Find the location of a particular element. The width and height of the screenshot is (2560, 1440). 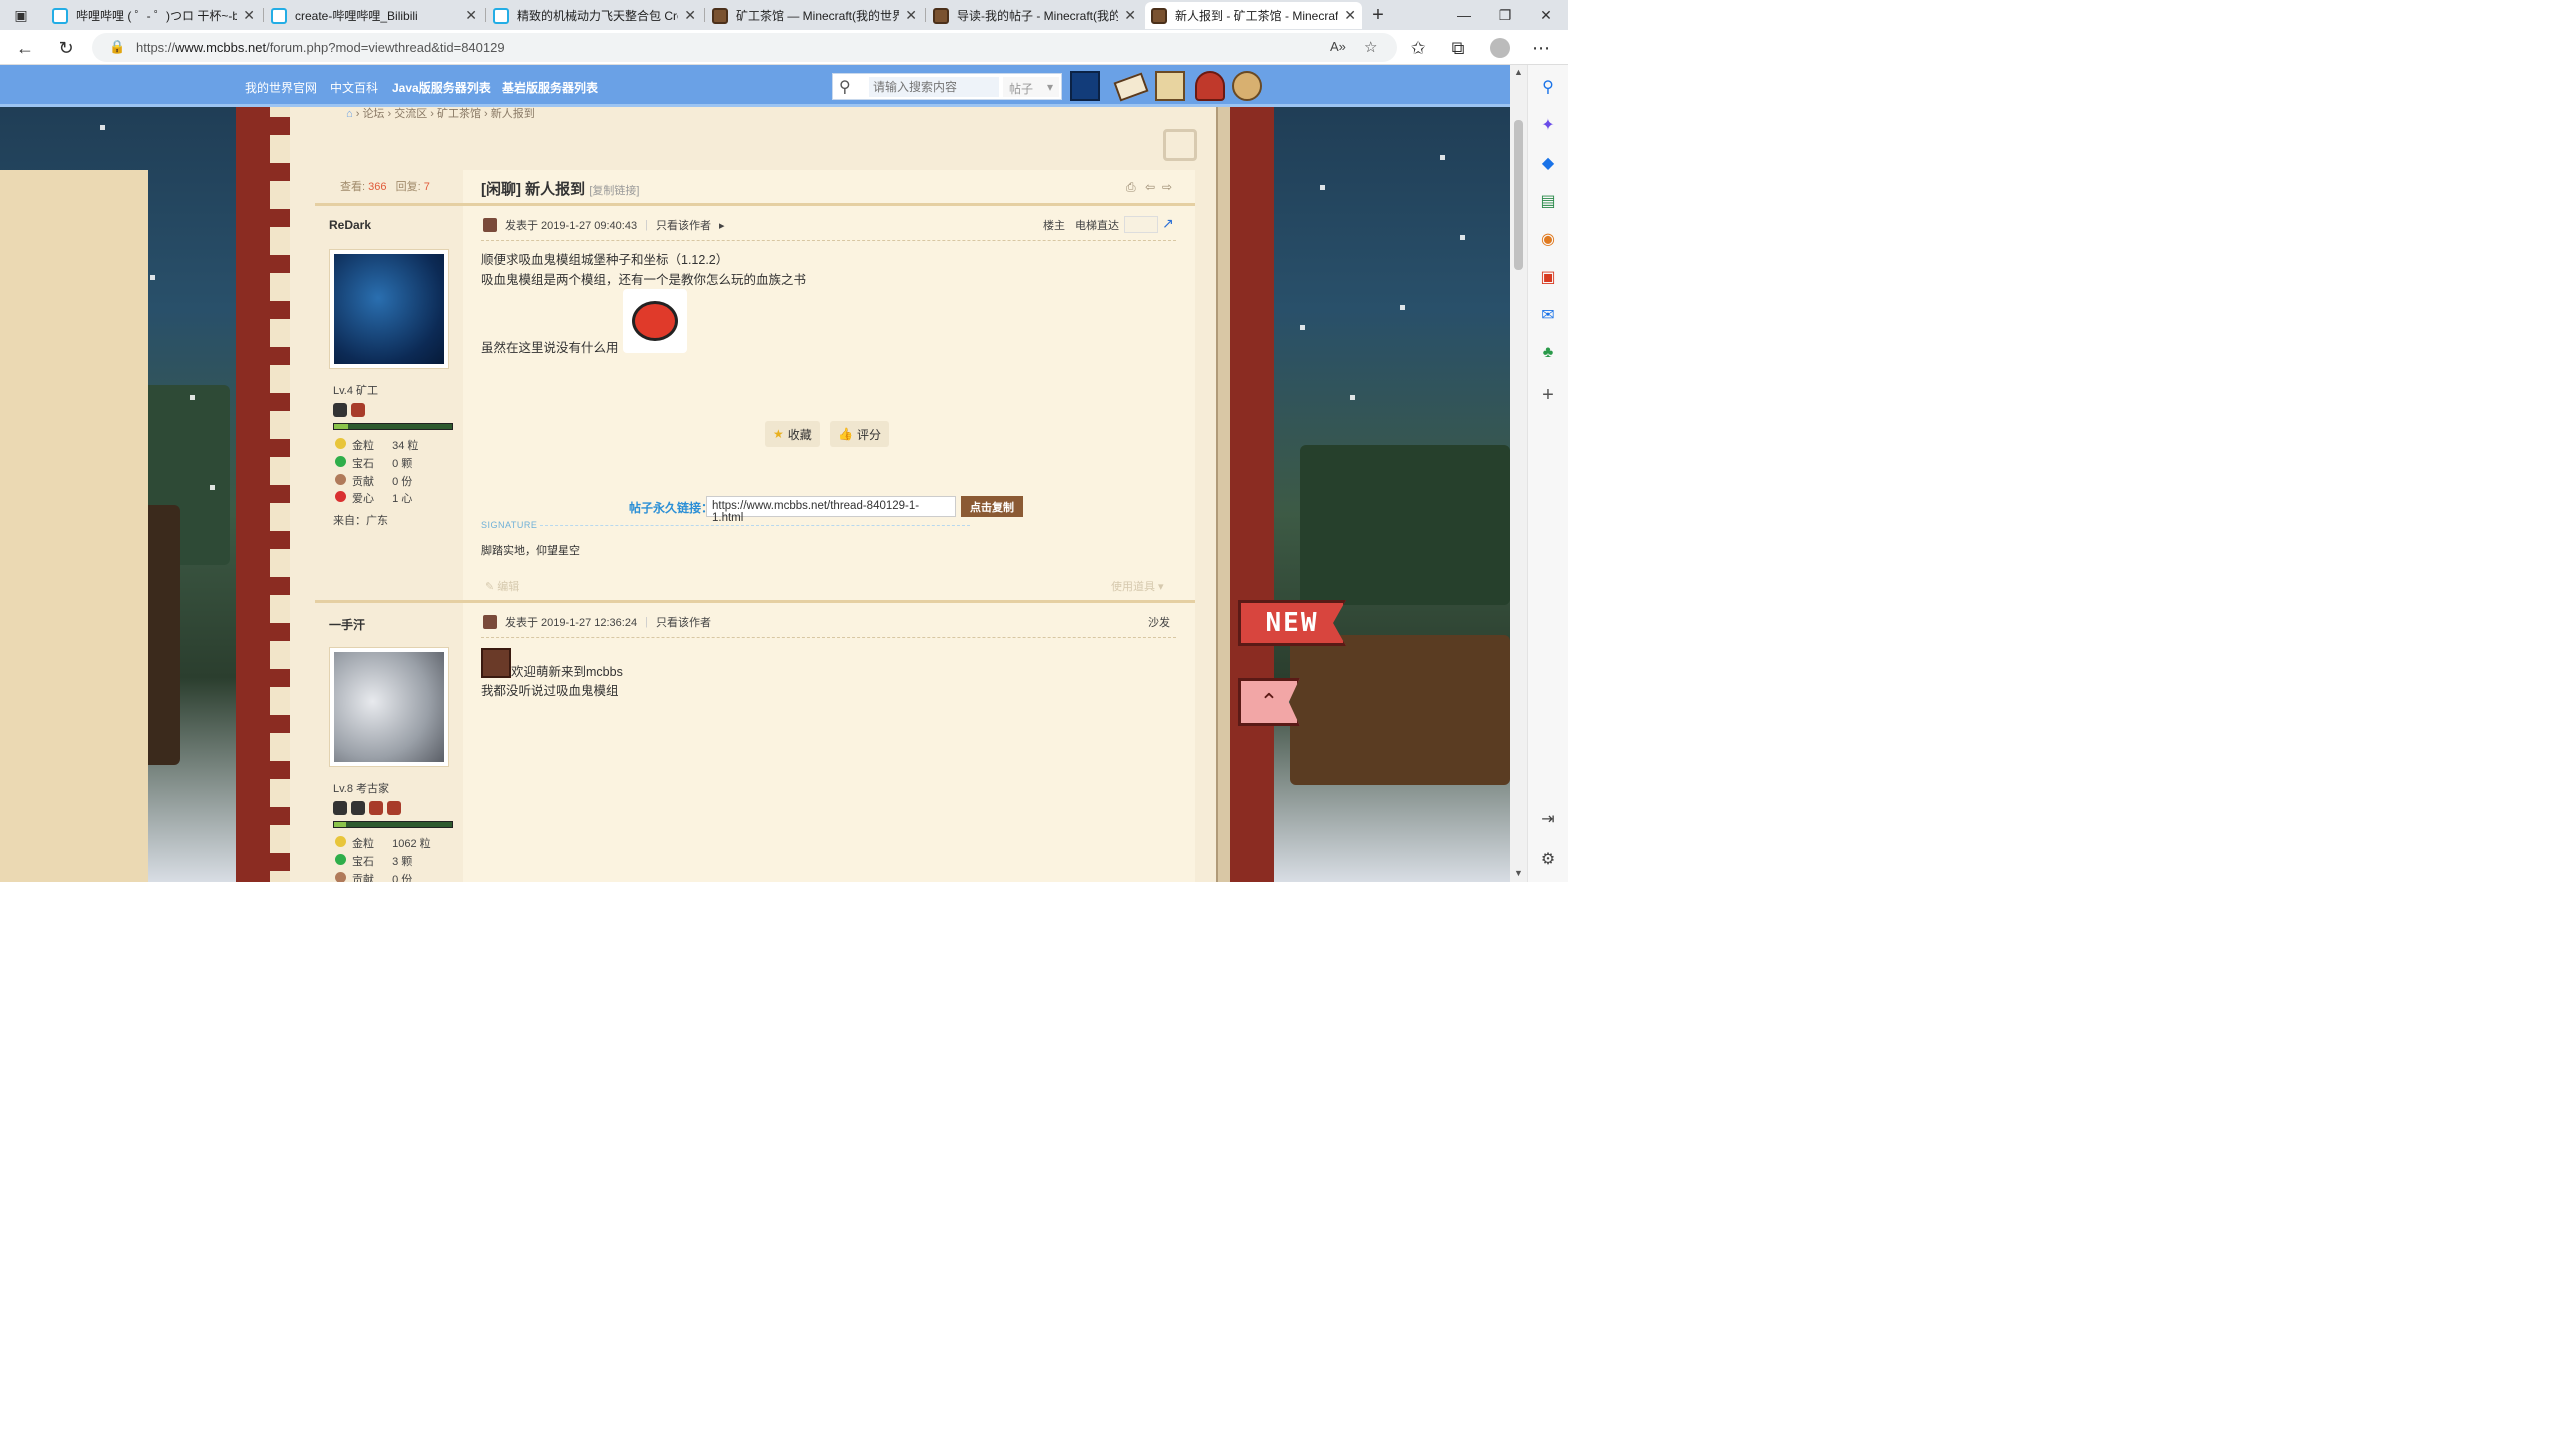

office-icon: ▣ is located at coordinates (1548, 277).